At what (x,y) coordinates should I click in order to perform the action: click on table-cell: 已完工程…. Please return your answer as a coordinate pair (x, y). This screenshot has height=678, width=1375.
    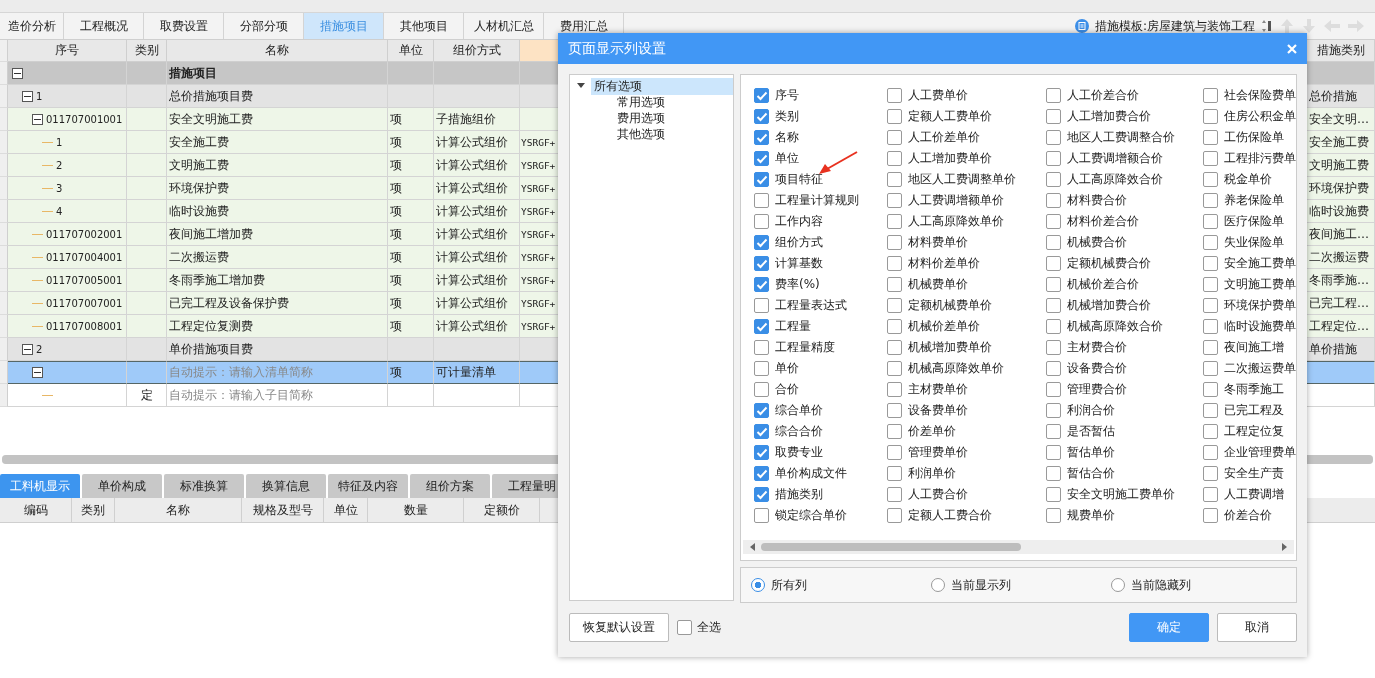
    Looking at the image, I should click on (1339, 303).